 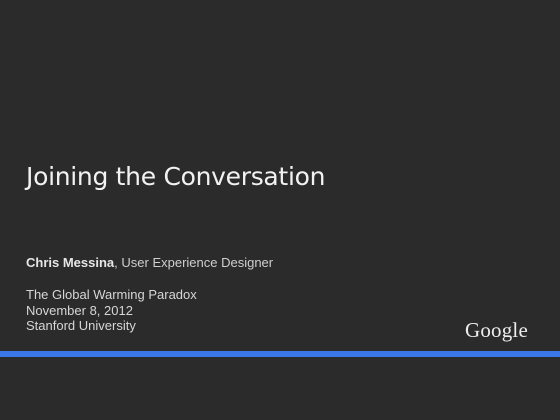 I want to click on slide-title: Joining the Conversation, so click(x=176, y=176).